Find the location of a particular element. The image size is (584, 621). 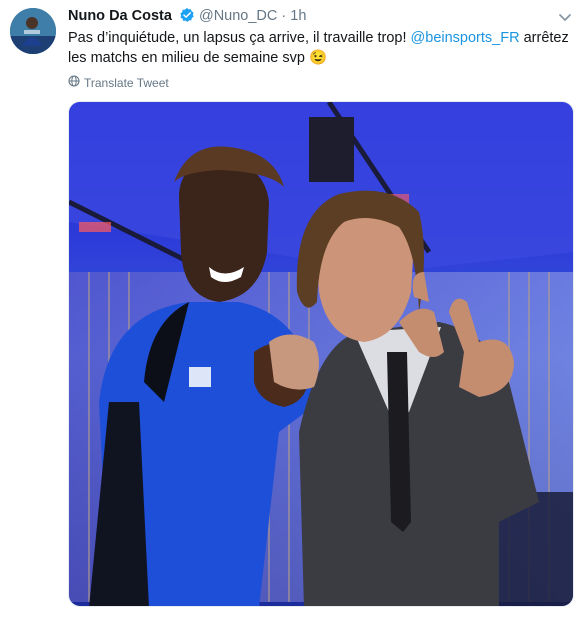

tweet-header: Nuno Da Costa @Nuno_DC · 1h is located at coordinates (321, 17).